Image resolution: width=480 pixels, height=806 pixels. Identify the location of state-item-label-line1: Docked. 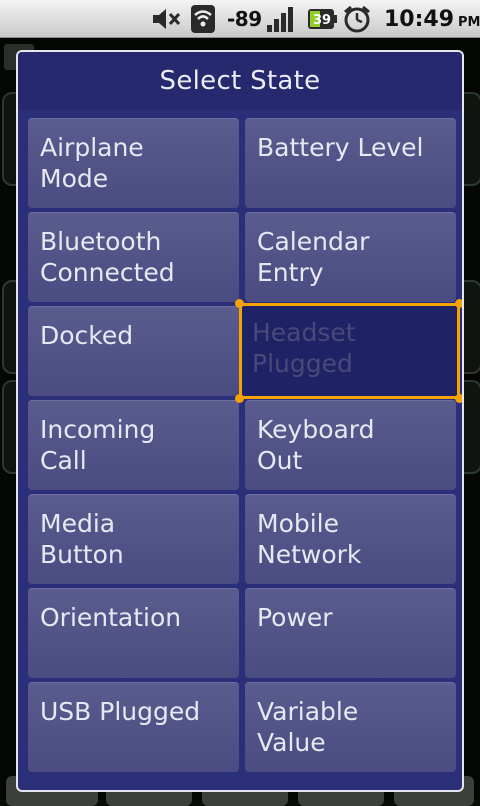
(87, 335).